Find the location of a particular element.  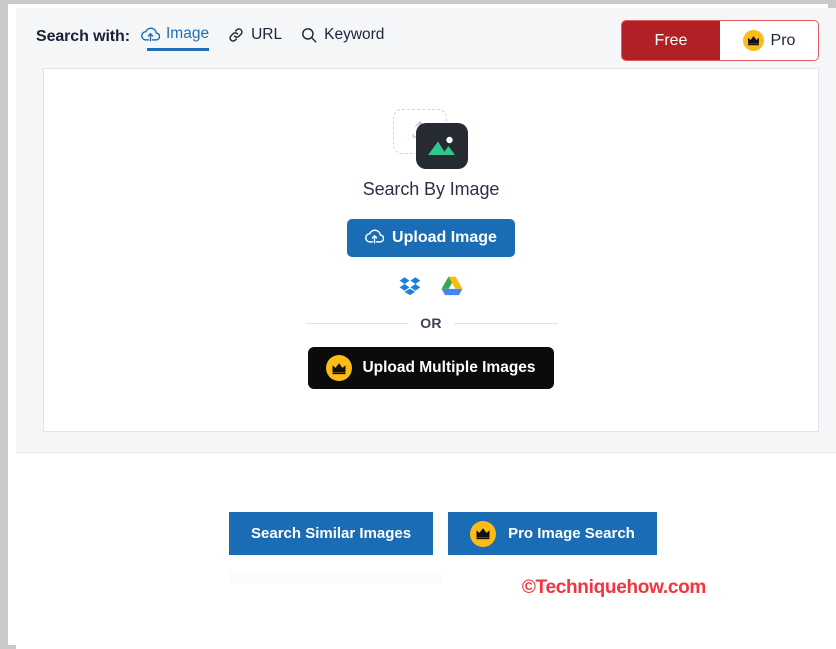

plan-toggle: Free Pro is located at coordinates (720, 40).